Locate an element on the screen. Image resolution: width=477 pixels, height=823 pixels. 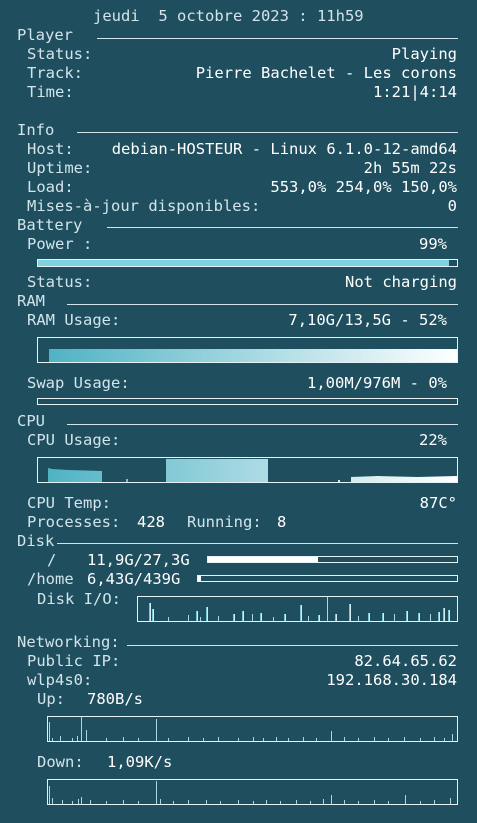
updates-label: Mises-à-jour disponibles: is located at coordinates (144, 206).